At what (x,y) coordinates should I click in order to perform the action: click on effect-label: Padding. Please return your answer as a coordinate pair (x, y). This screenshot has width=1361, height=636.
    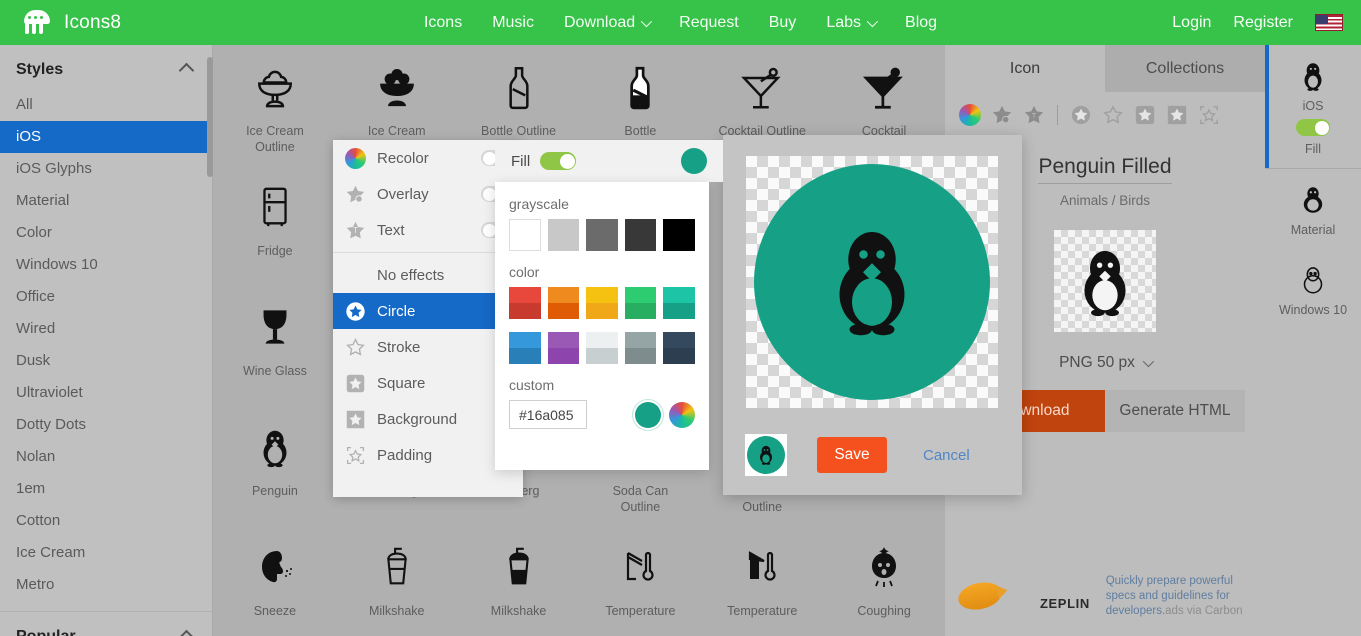
    Looking at the image, I should click on (405, 455).